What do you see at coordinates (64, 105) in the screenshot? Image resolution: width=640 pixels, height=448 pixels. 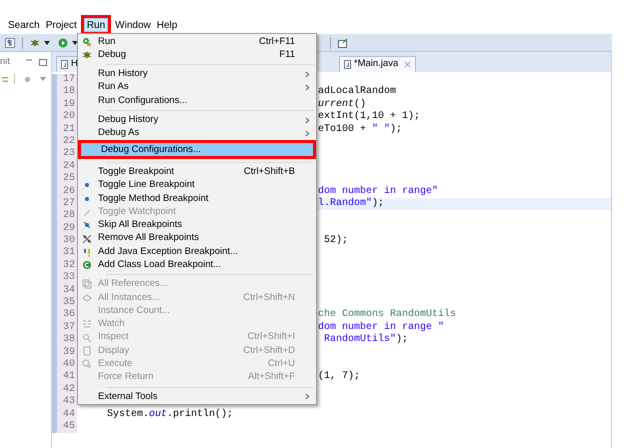 I see `line-number: 19` at bounding box center [64, 105].